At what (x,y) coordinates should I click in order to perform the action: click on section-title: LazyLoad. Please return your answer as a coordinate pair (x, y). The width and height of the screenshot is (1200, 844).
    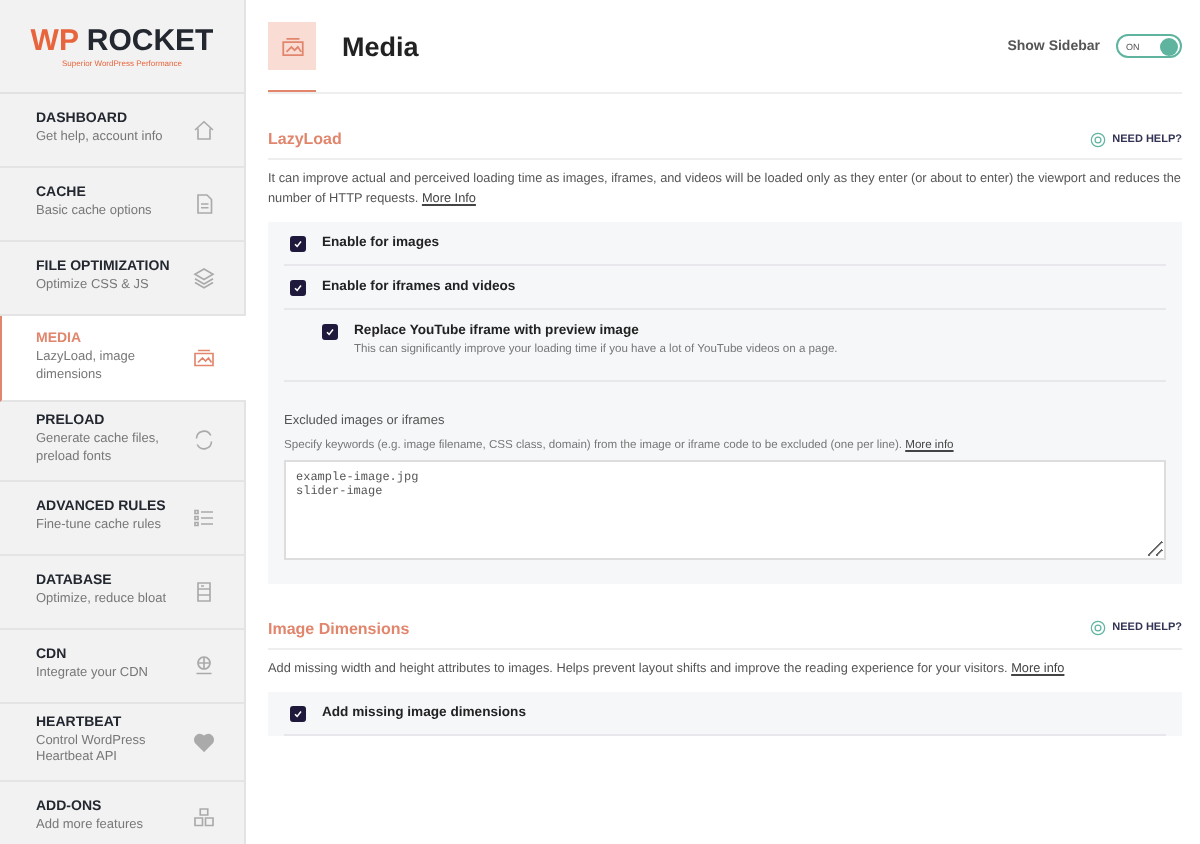
    Looking at the image, I should click on (305, 139).